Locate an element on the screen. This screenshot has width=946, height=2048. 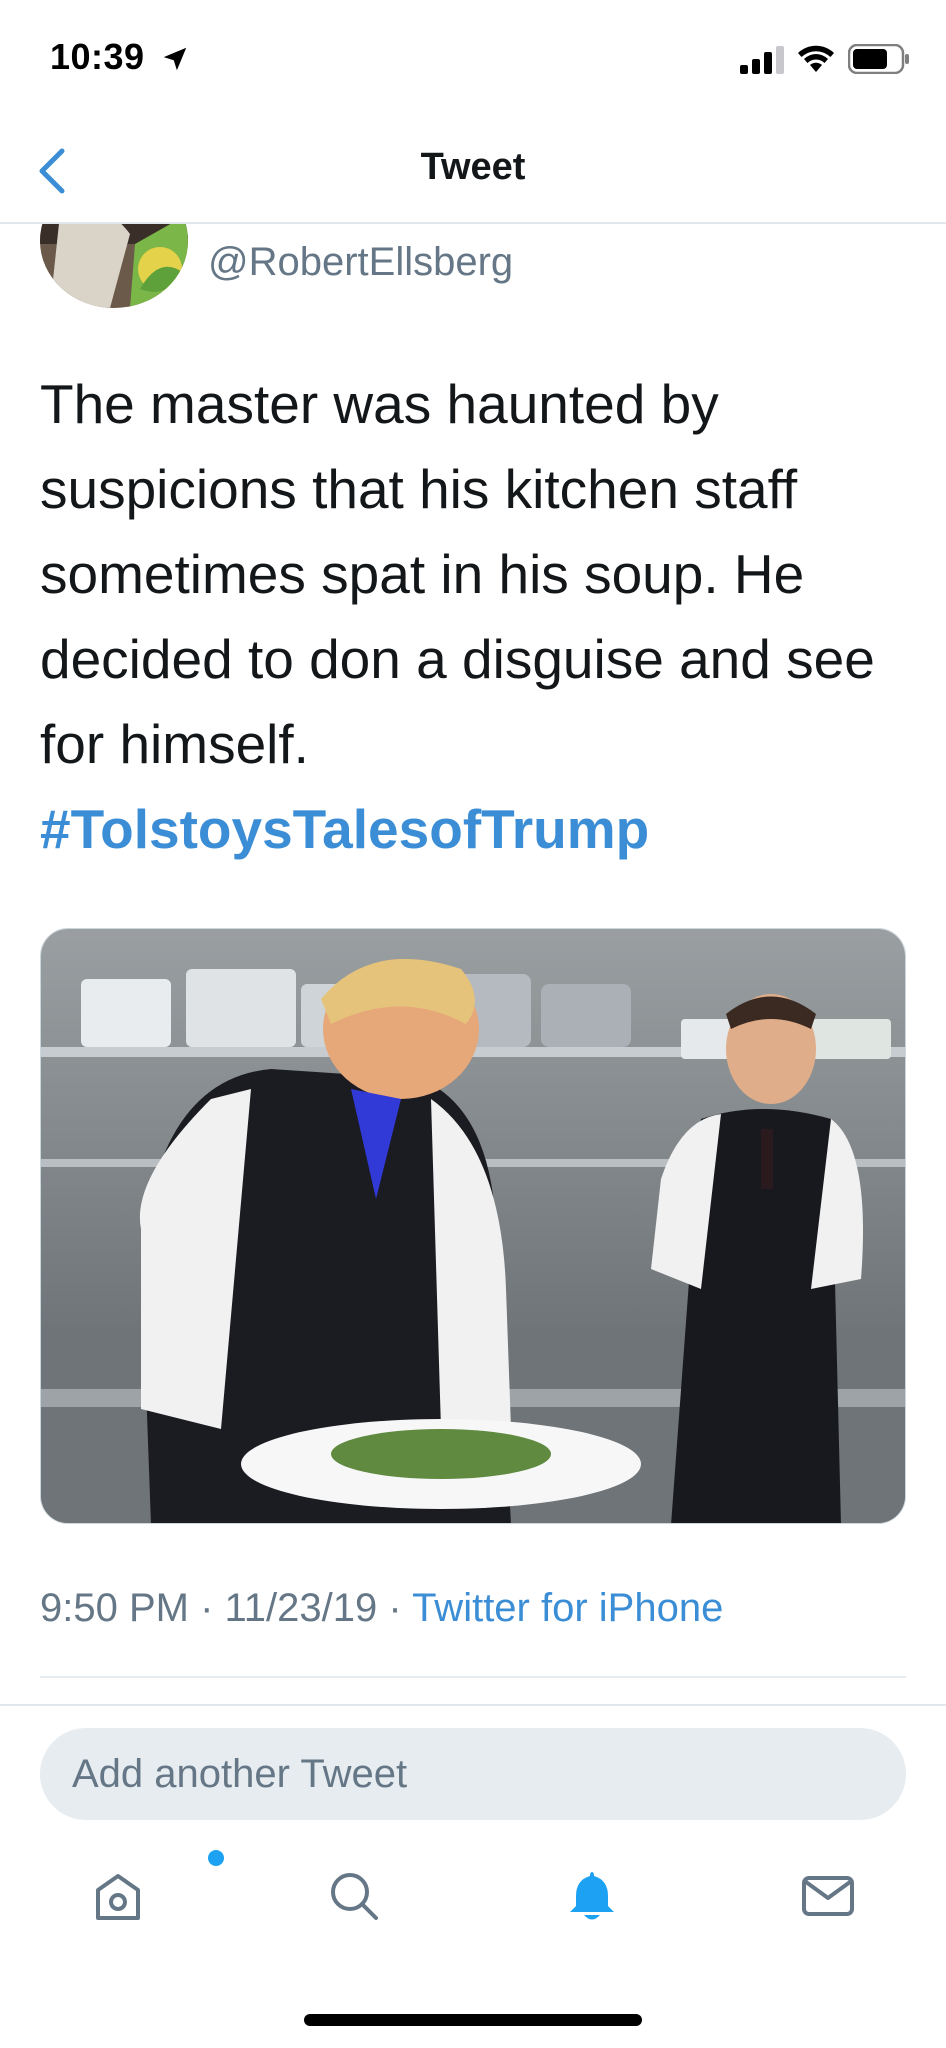
tweet-timestamp: 9:50 PM · 11/23/19 · is located at coordinates (226, 1608).